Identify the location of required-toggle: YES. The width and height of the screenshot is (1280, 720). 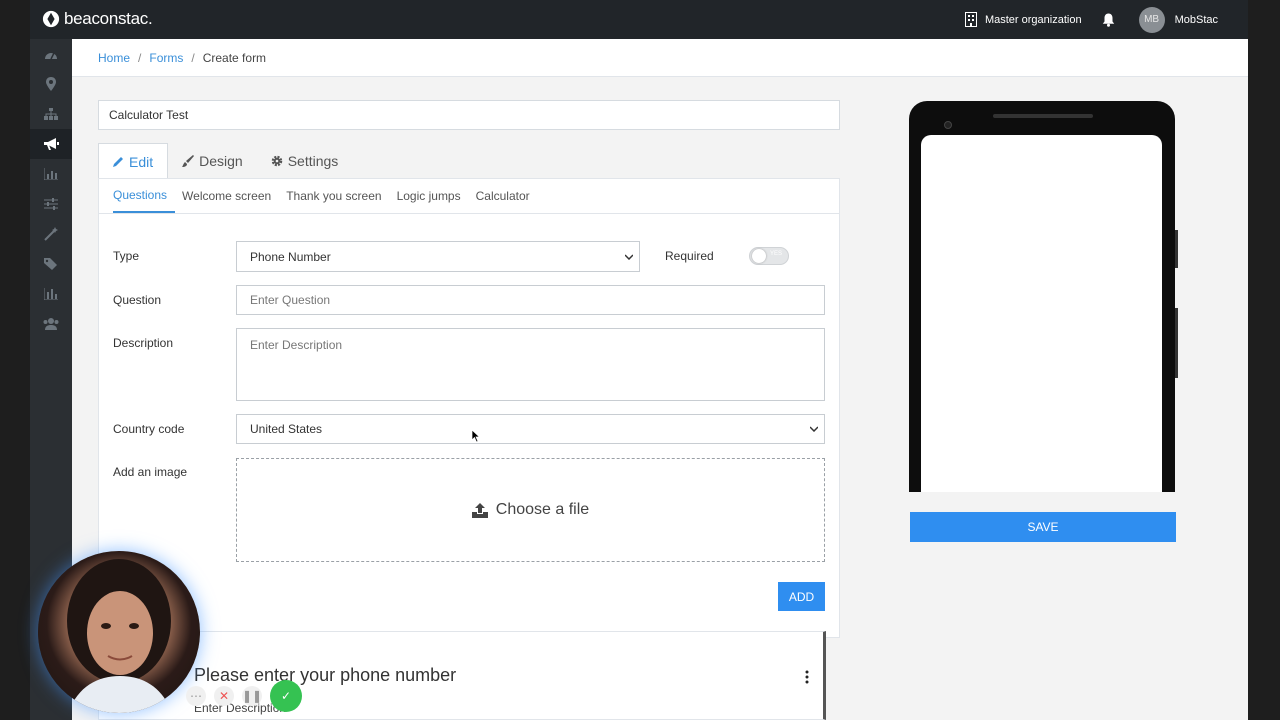
(769, 256).